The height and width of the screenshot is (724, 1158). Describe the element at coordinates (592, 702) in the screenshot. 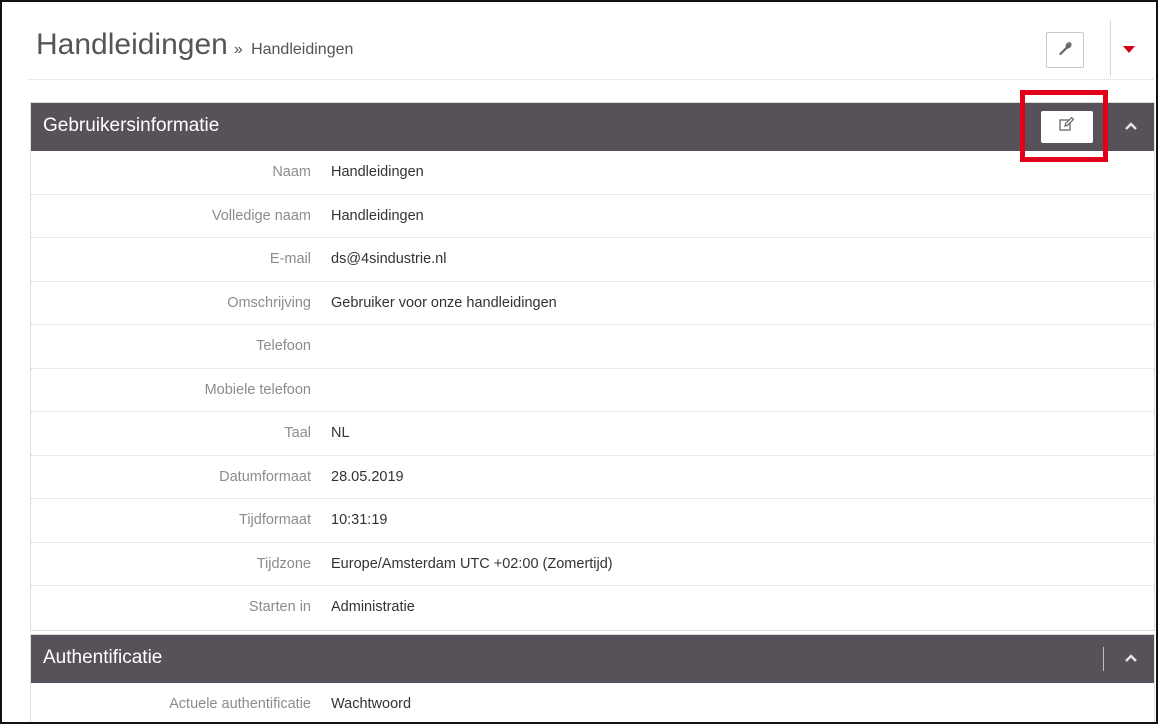

I see `auth-row-actuele-authentificatie: Actuele authentificatie Wachtwoord` at that location.